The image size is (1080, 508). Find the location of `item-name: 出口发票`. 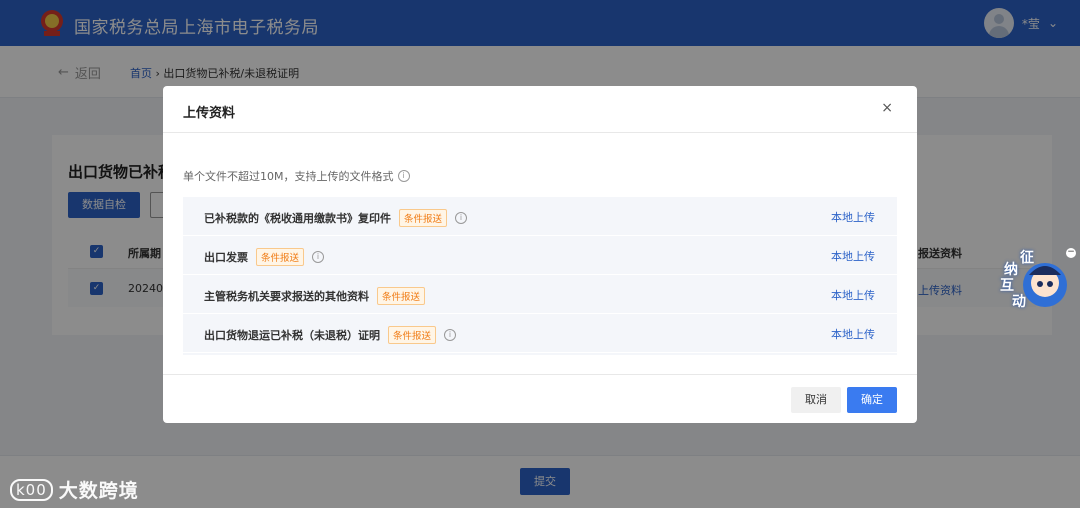

item-name: 出口发票 is located at coordinates (226, 257).